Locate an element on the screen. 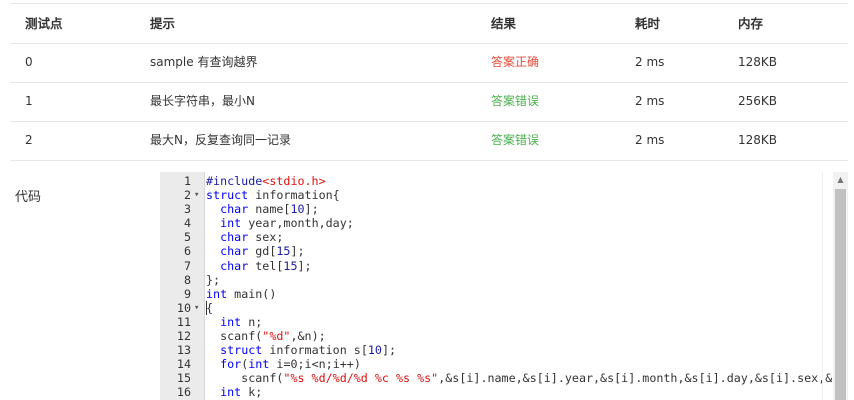  header-result: 结果 is located at coordinates (504, 23).